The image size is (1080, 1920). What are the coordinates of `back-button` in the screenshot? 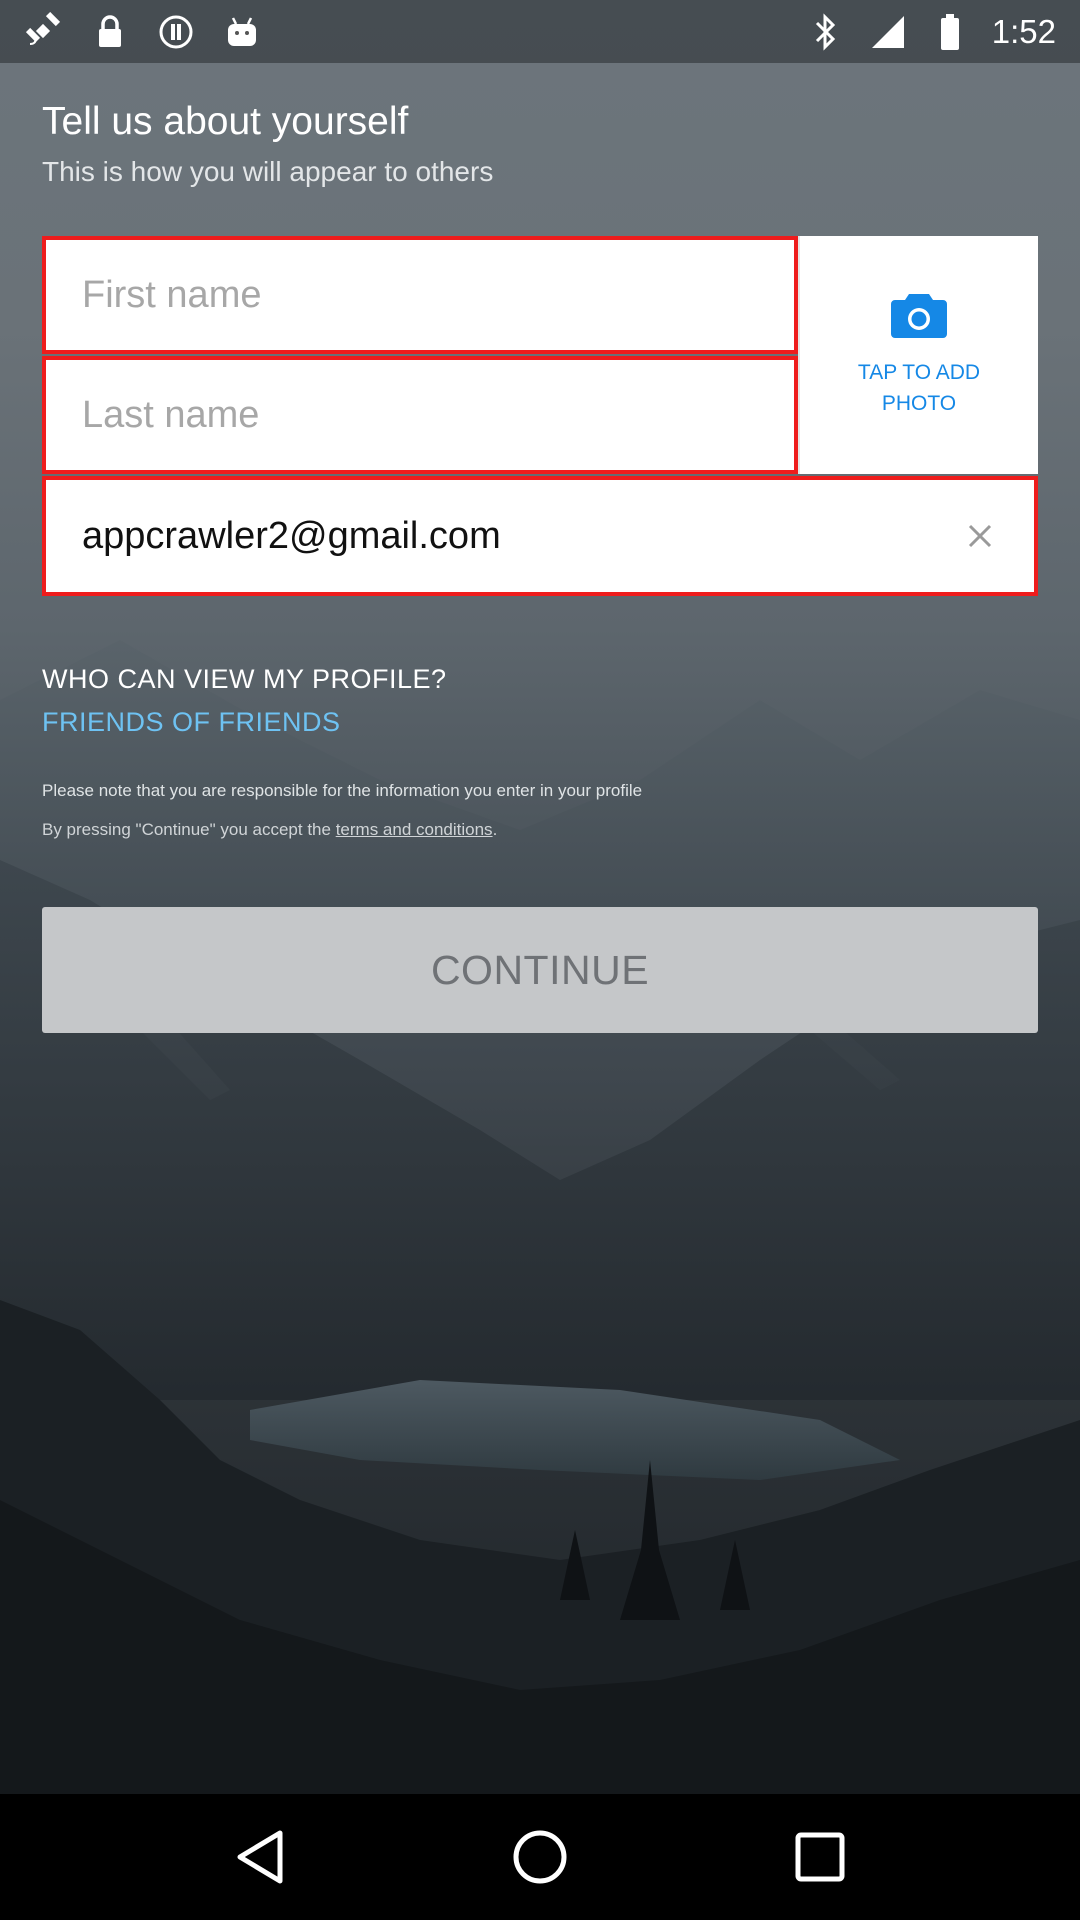 It's located at (260, 1857).